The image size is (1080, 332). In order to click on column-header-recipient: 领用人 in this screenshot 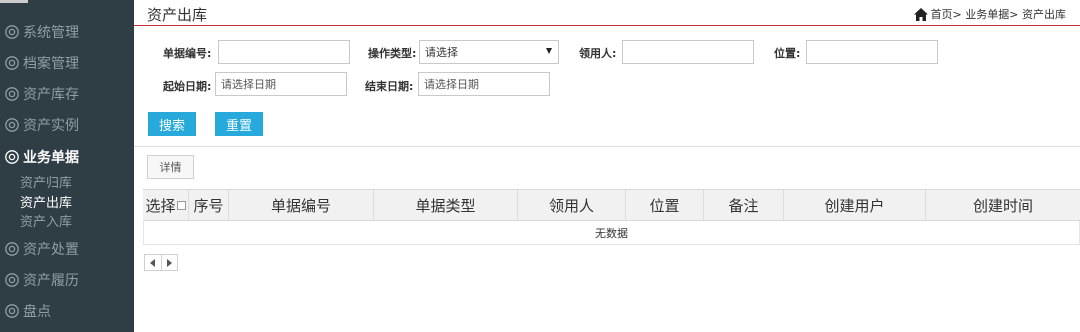, I will do `click(572, 205)`.